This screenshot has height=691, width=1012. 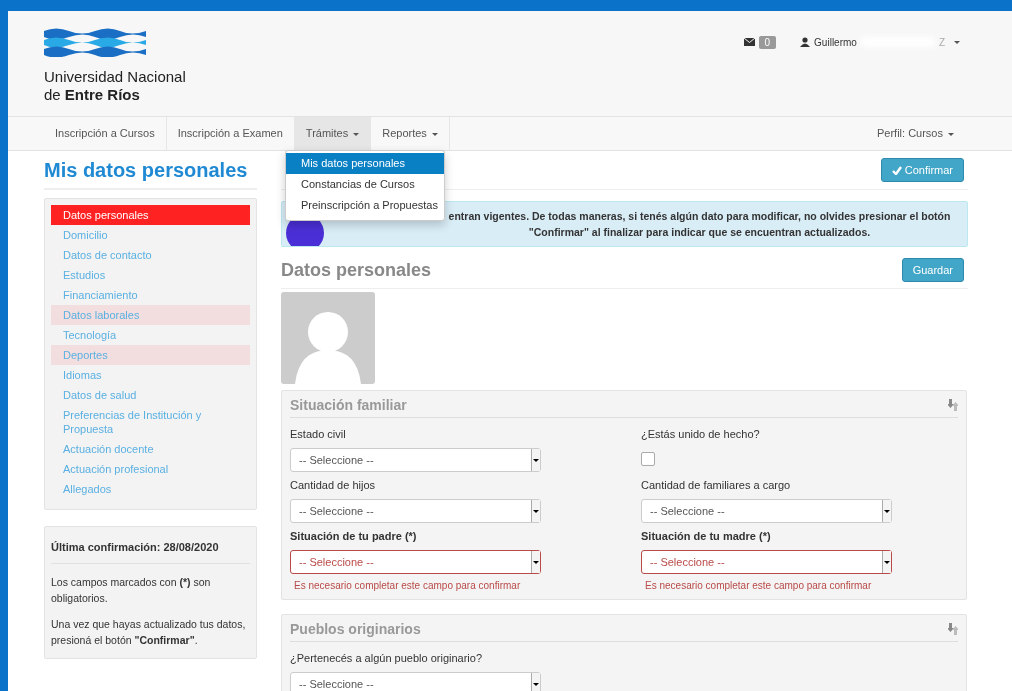 I want to click on sidebar-item: Datos personales, so click(x=150, y=215).